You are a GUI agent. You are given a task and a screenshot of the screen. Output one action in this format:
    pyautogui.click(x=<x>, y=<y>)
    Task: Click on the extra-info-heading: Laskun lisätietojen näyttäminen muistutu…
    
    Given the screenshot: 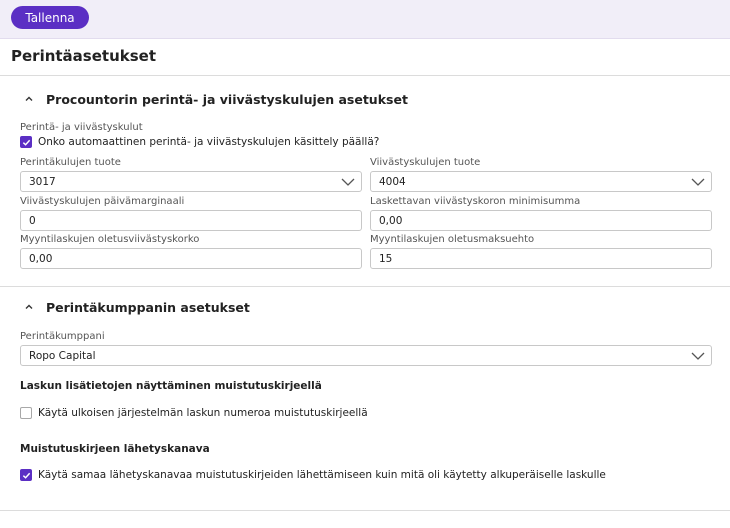 What is the action you would take?
    pyautogui.click(x=171, y=386)
    